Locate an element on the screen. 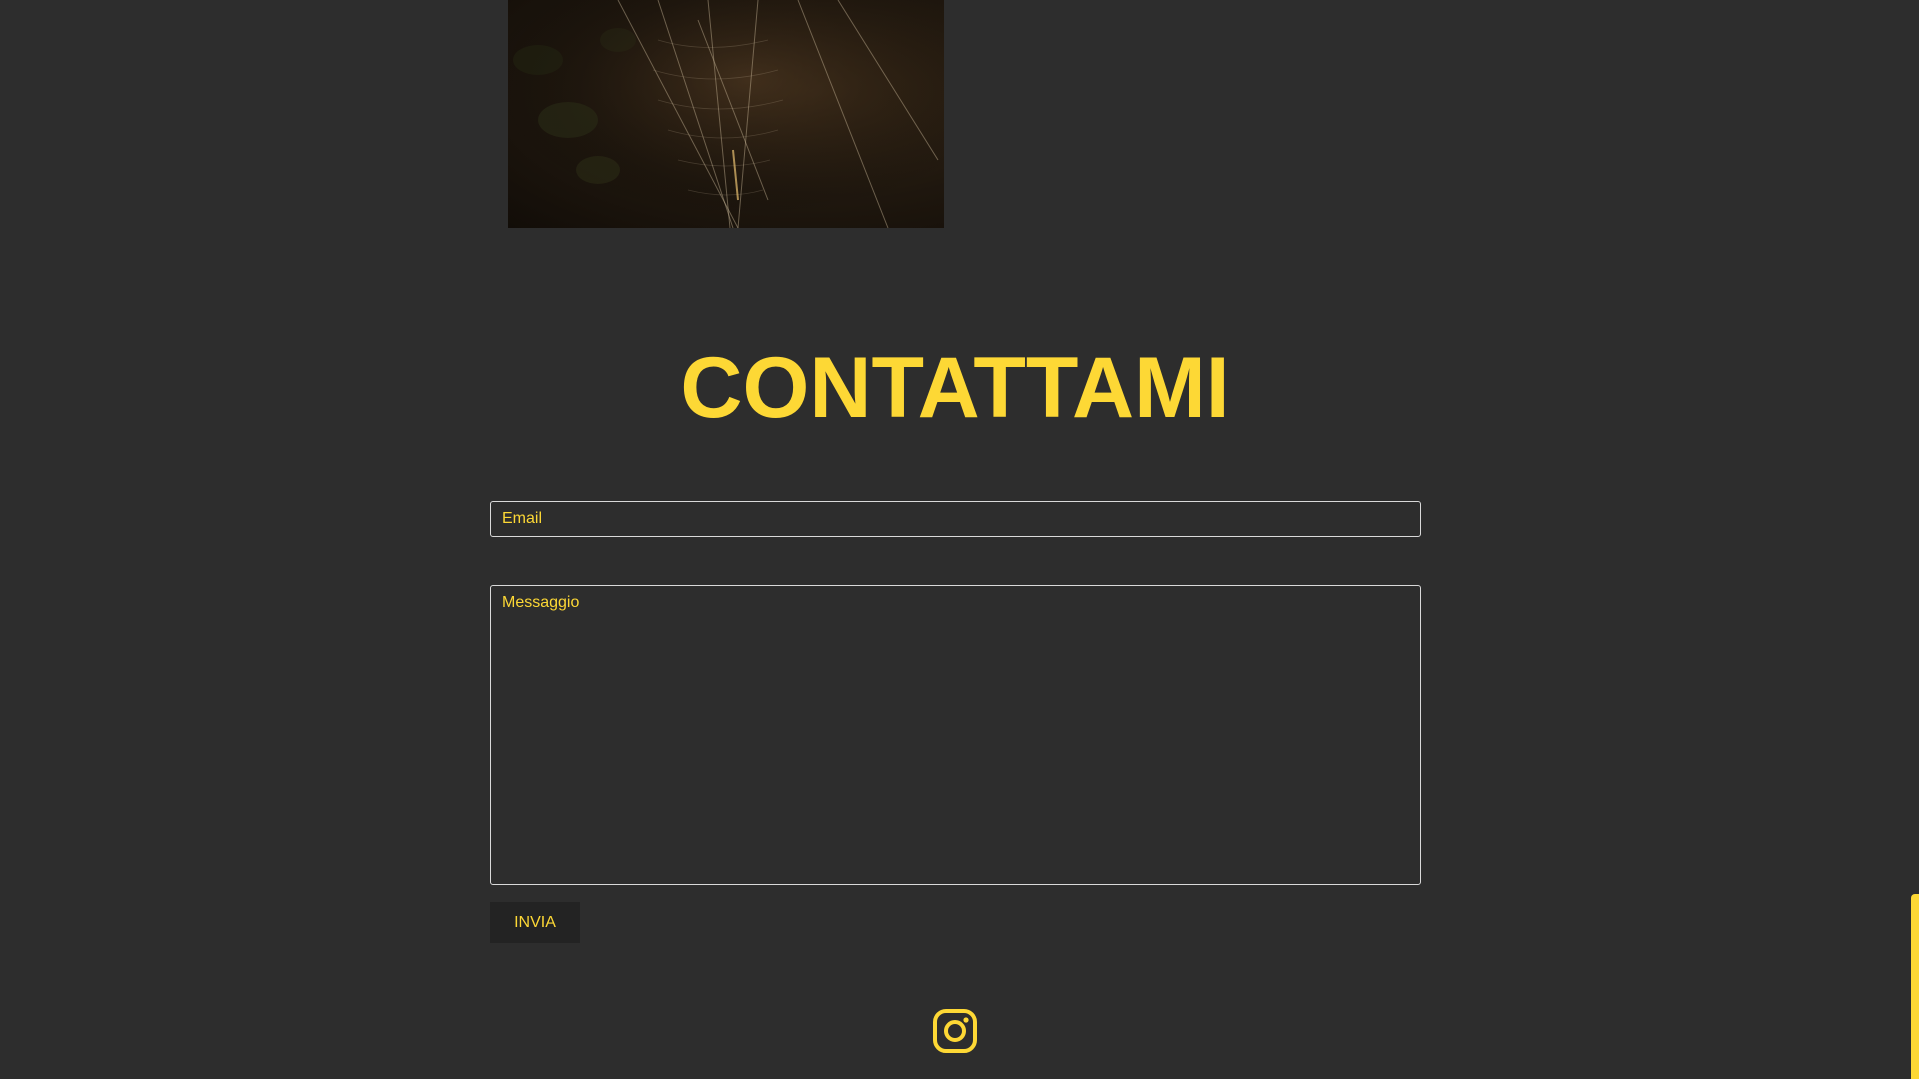 This screenshot has width=1919, height=1079. contact-title: CONTATTAMI is located at coordinates (955, 388).